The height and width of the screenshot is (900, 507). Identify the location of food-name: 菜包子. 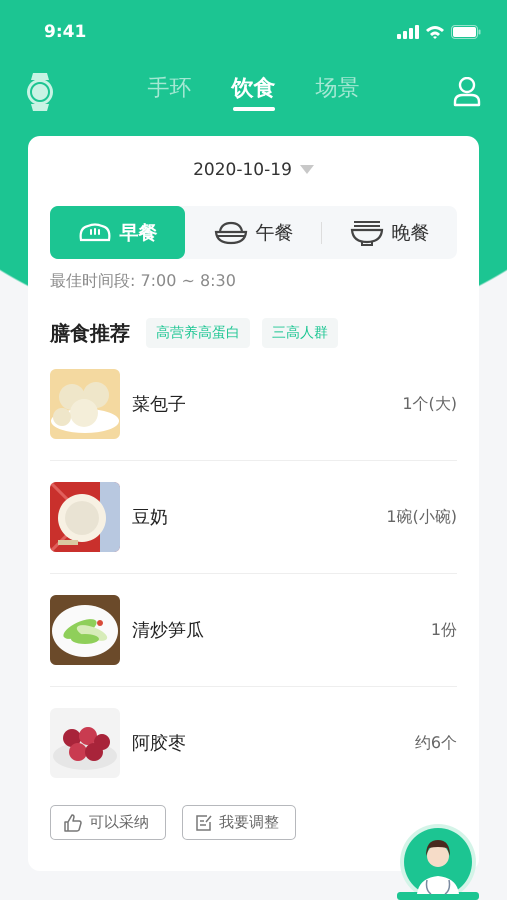
(159, 404).